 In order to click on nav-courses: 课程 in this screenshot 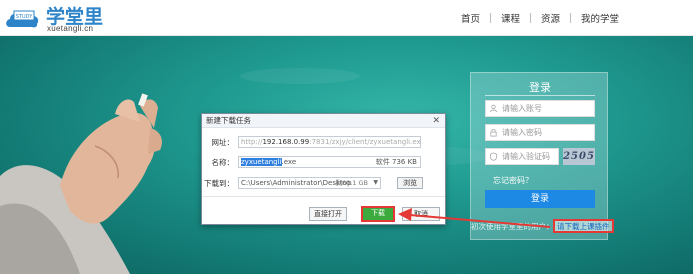, I will do `click(510, 18)`.